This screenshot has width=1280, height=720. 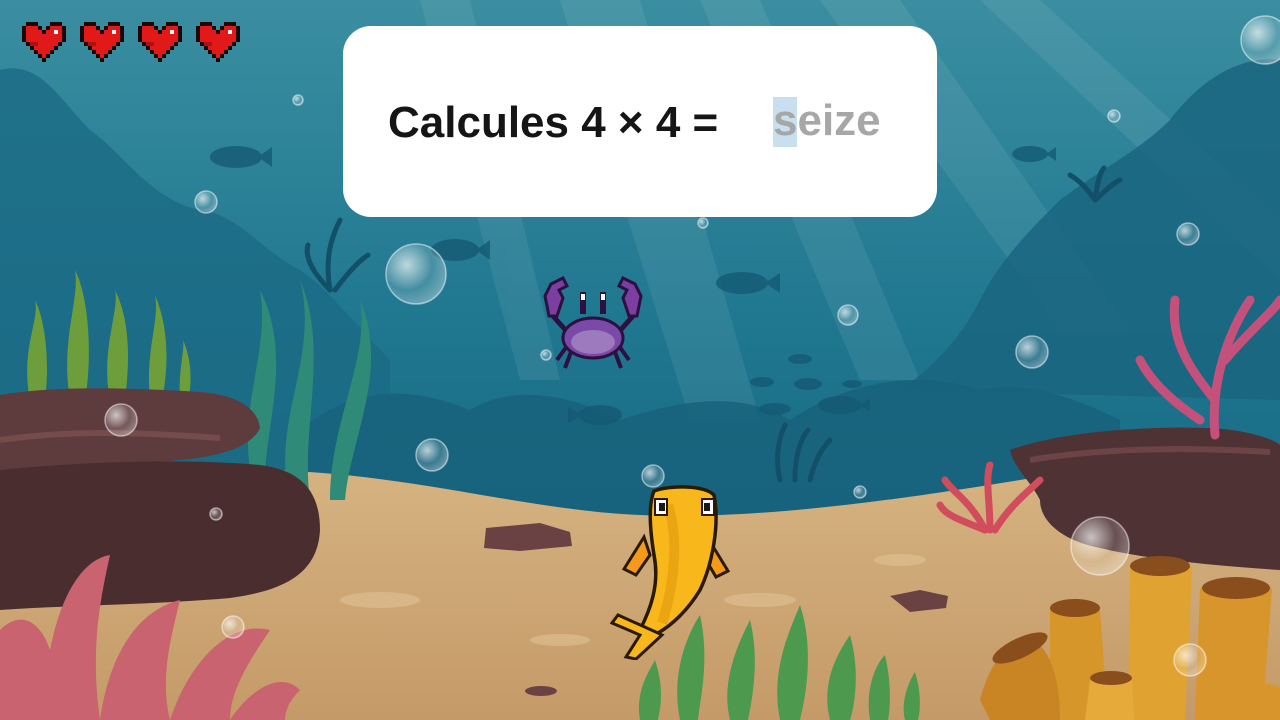 I want to click on lives-display, so click(x=131, y=42).